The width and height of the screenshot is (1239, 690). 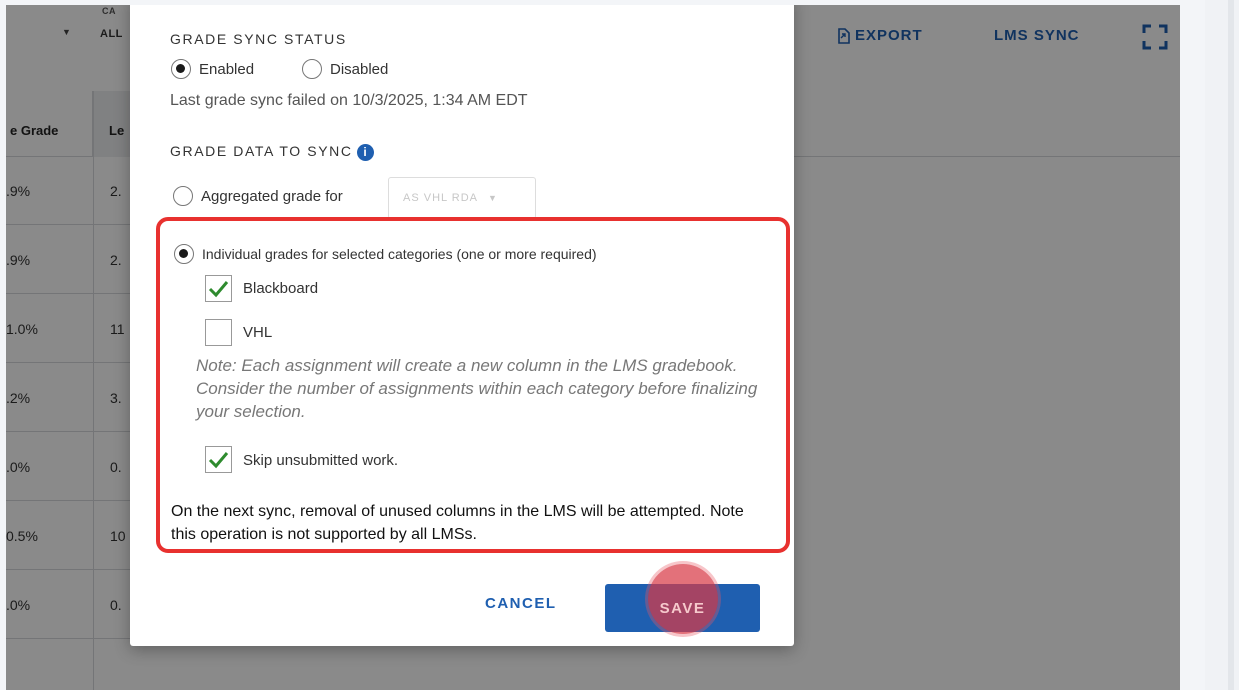 I want to click on info-icon: i, so click(x=365, y=152).